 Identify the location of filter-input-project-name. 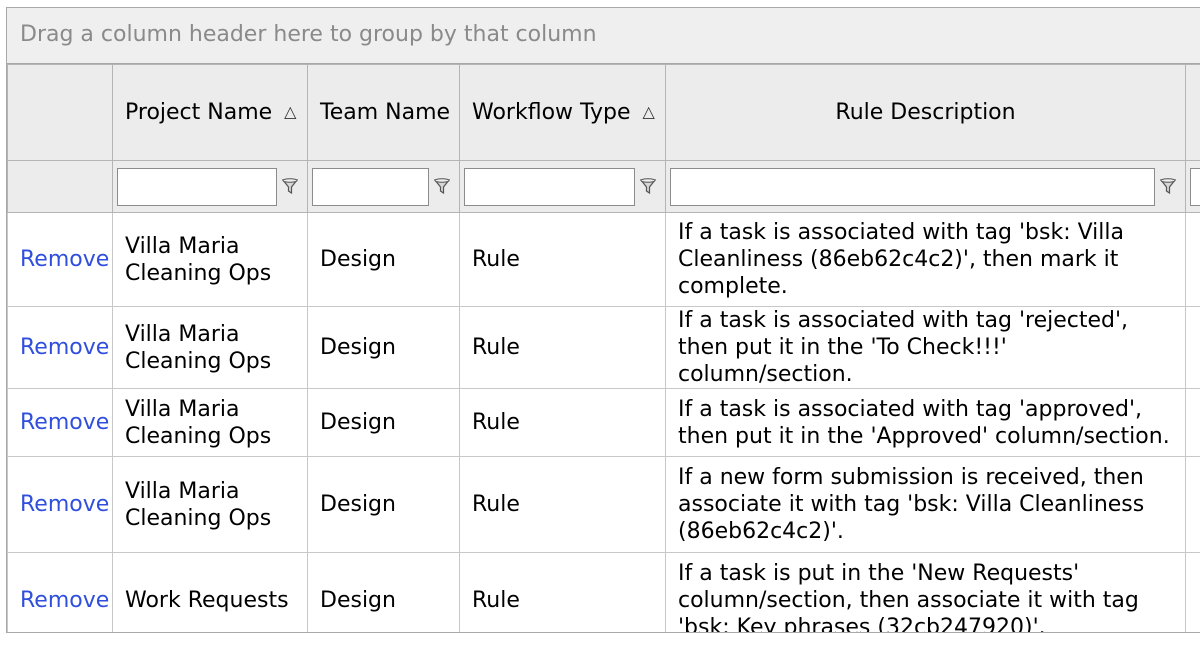
(197, 186).